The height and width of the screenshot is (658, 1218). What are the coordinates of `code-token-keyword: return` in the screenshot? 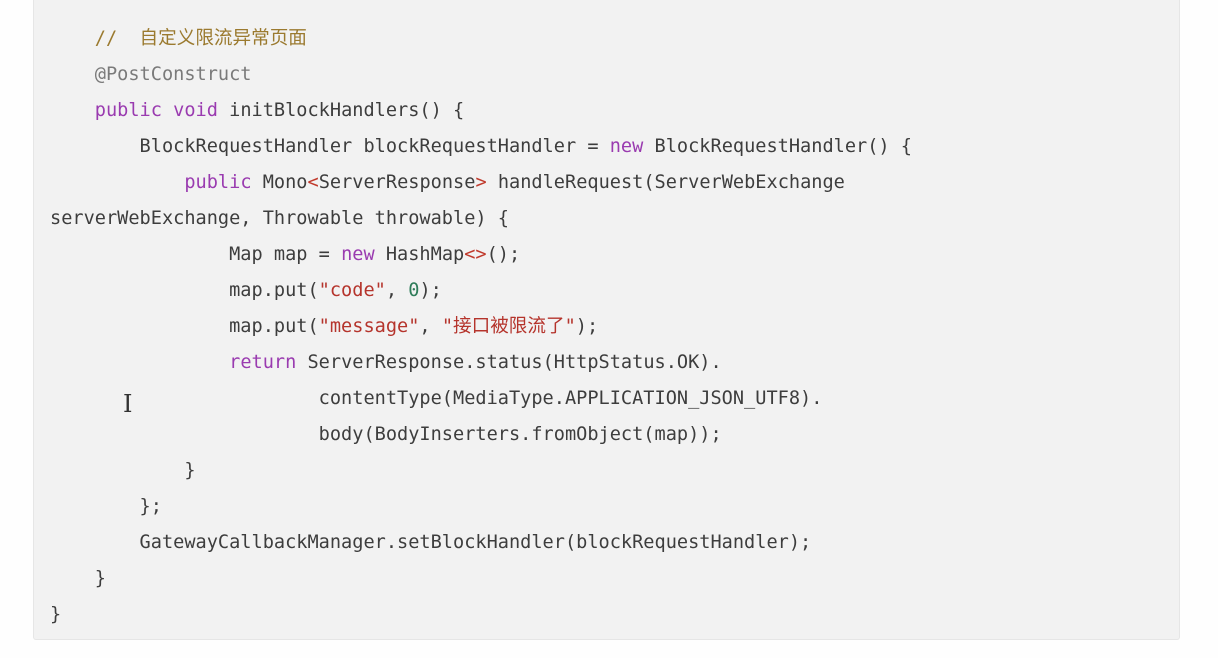 It's located at (263, 362).